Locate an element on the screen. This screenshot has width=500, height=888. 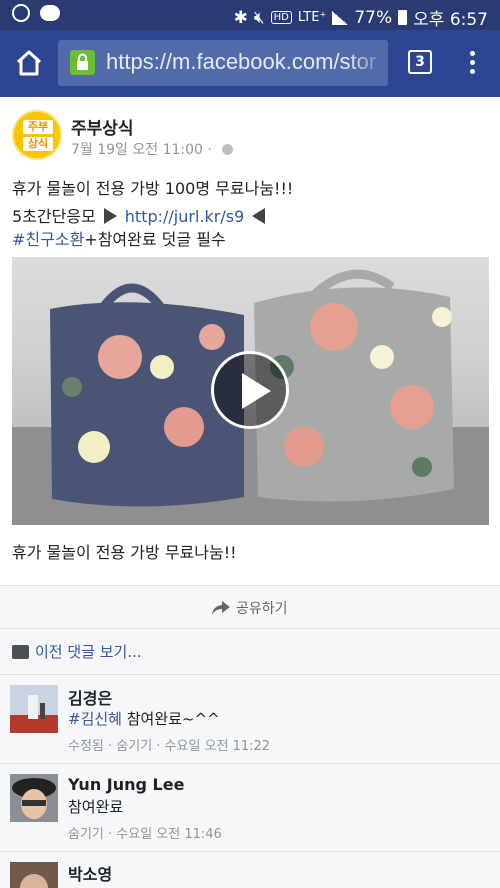
bluetooth-icon: ✱ is located at coordinates (240, 17).